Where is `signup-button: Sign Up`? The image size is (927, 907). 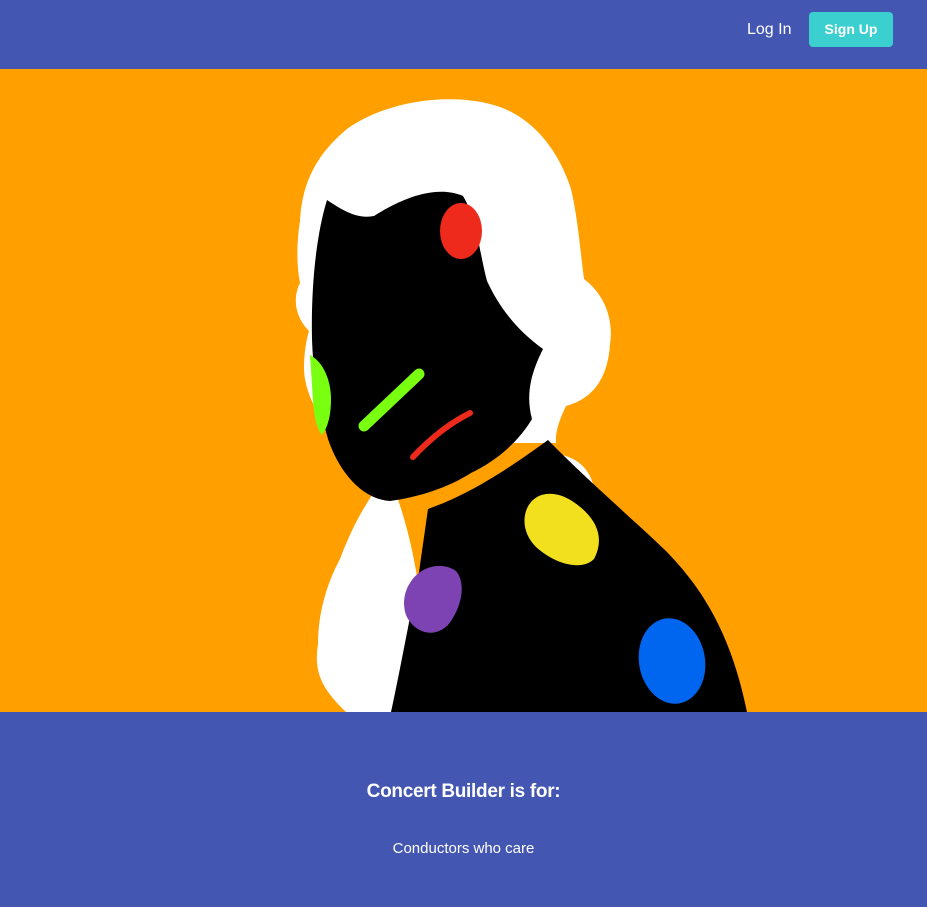
signup-button: Sign Up is located at coordinates (851, 29).